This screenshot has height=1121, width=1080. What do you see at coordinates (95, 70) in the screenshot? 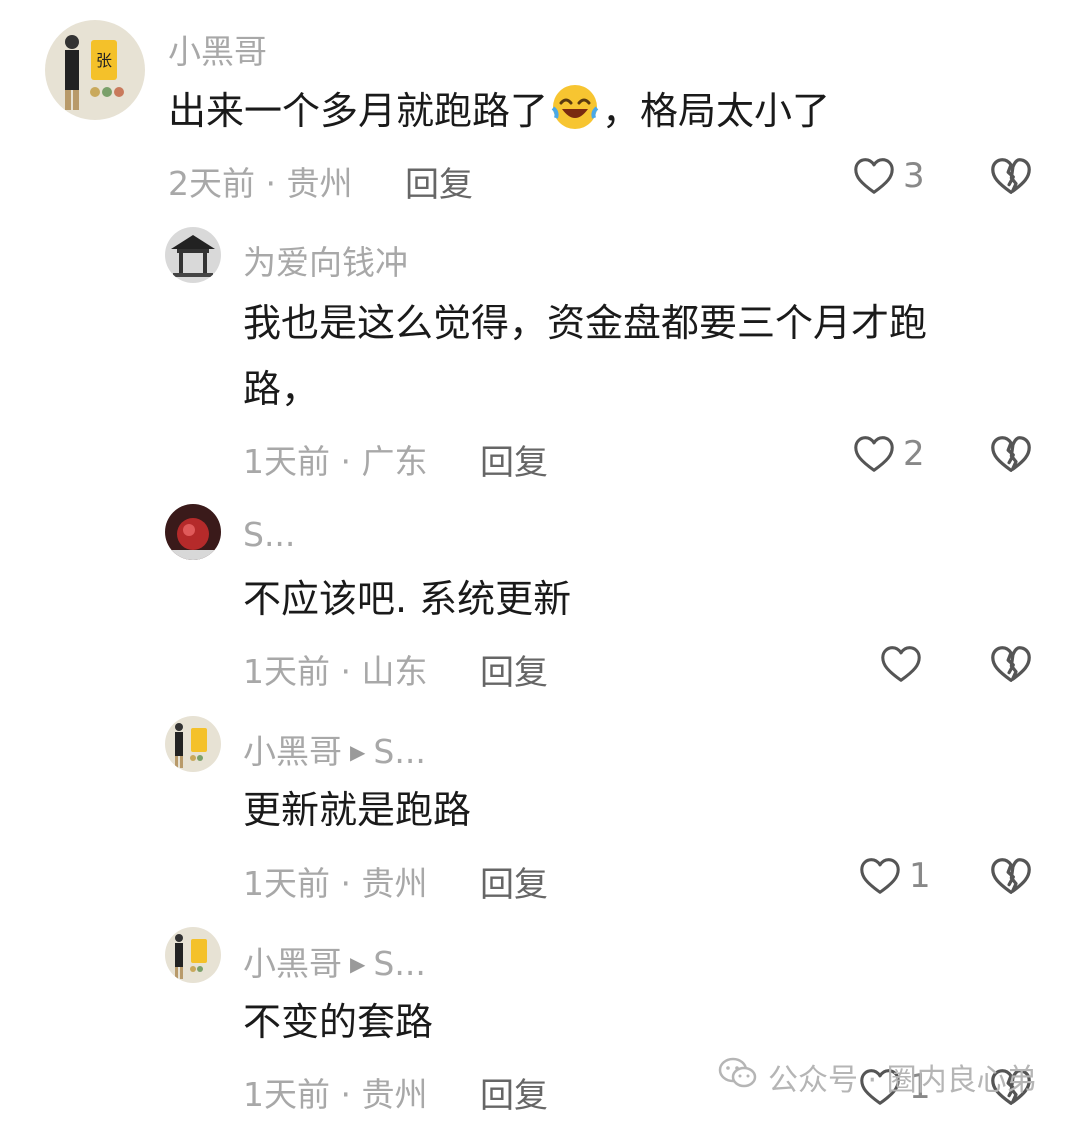
I see `avatar: 张` at bounding box center [95, 70].